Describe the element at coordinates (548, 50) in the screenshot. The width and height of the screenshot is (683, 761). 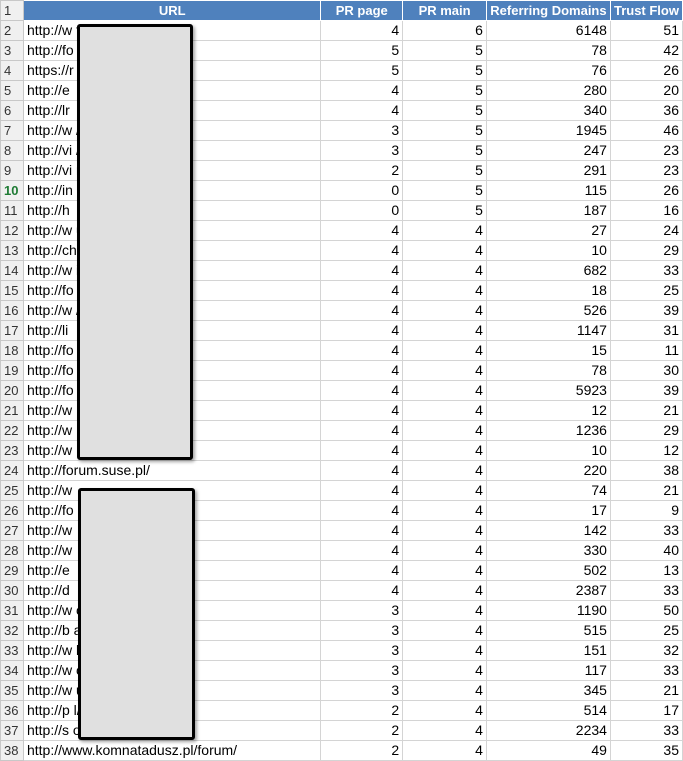
I see `referring-domains-cell: 78` at that location.